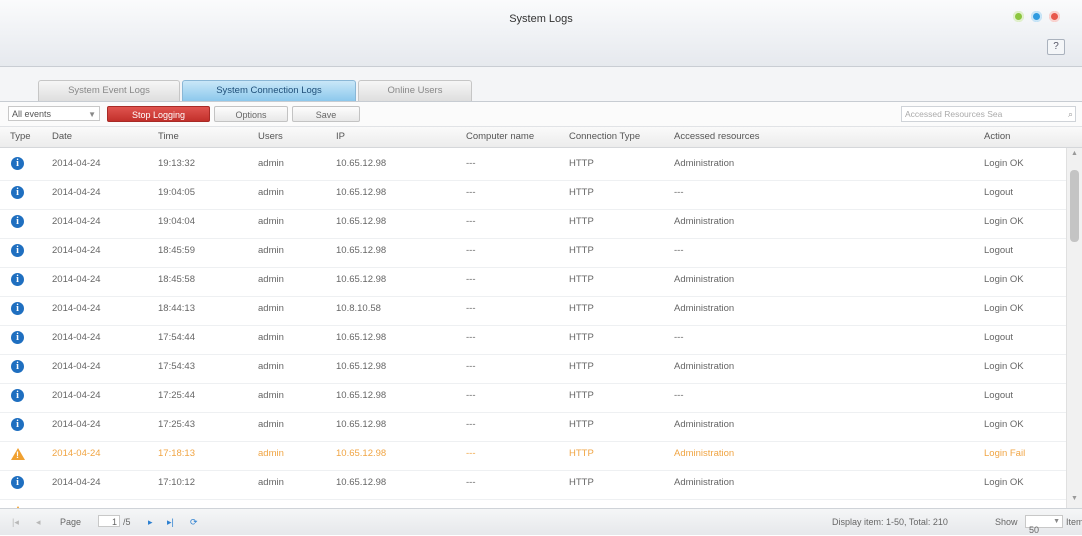 This screenshot has height=536, width=1082. Describe the element at coordinates (415, 90) in the screenshot. I see `tab-online-users: Online Users` at that location.